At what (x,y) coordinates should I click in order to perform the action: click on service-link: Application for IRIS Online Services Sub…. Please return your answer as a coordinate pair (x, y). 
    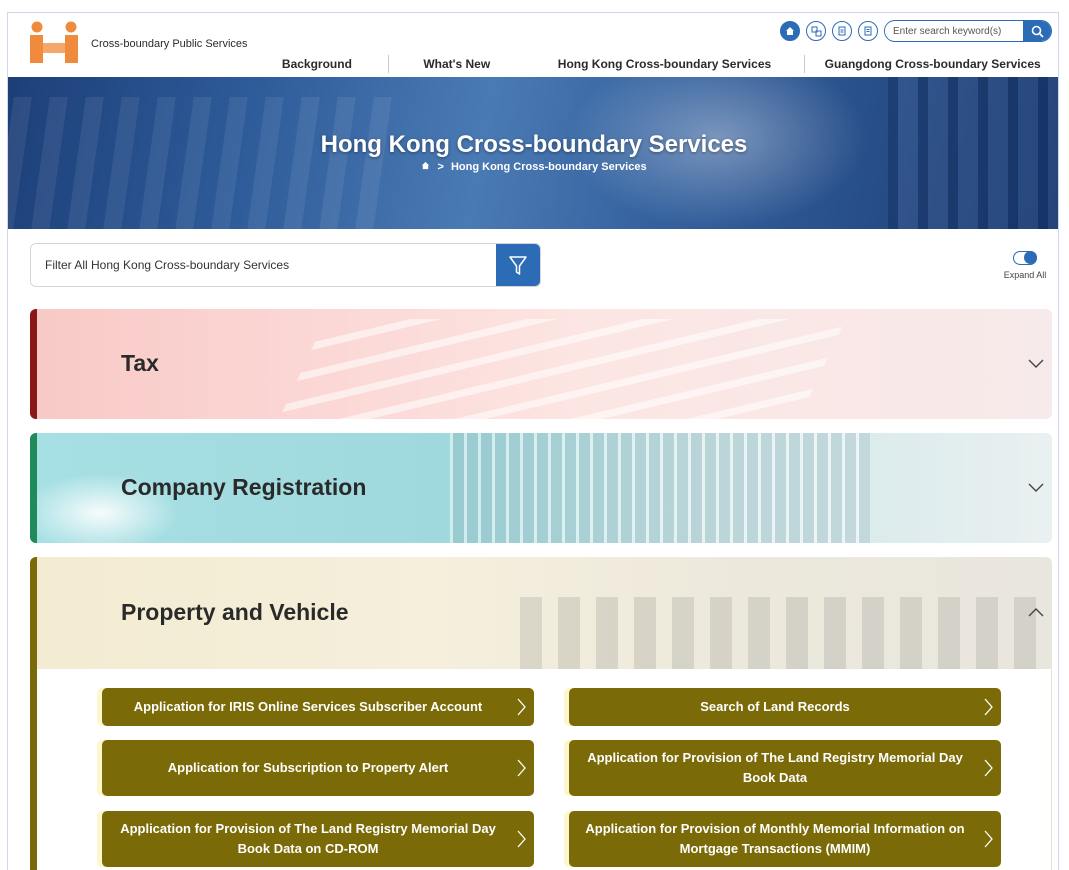
    Looking at the image, I should click on (318, 707).